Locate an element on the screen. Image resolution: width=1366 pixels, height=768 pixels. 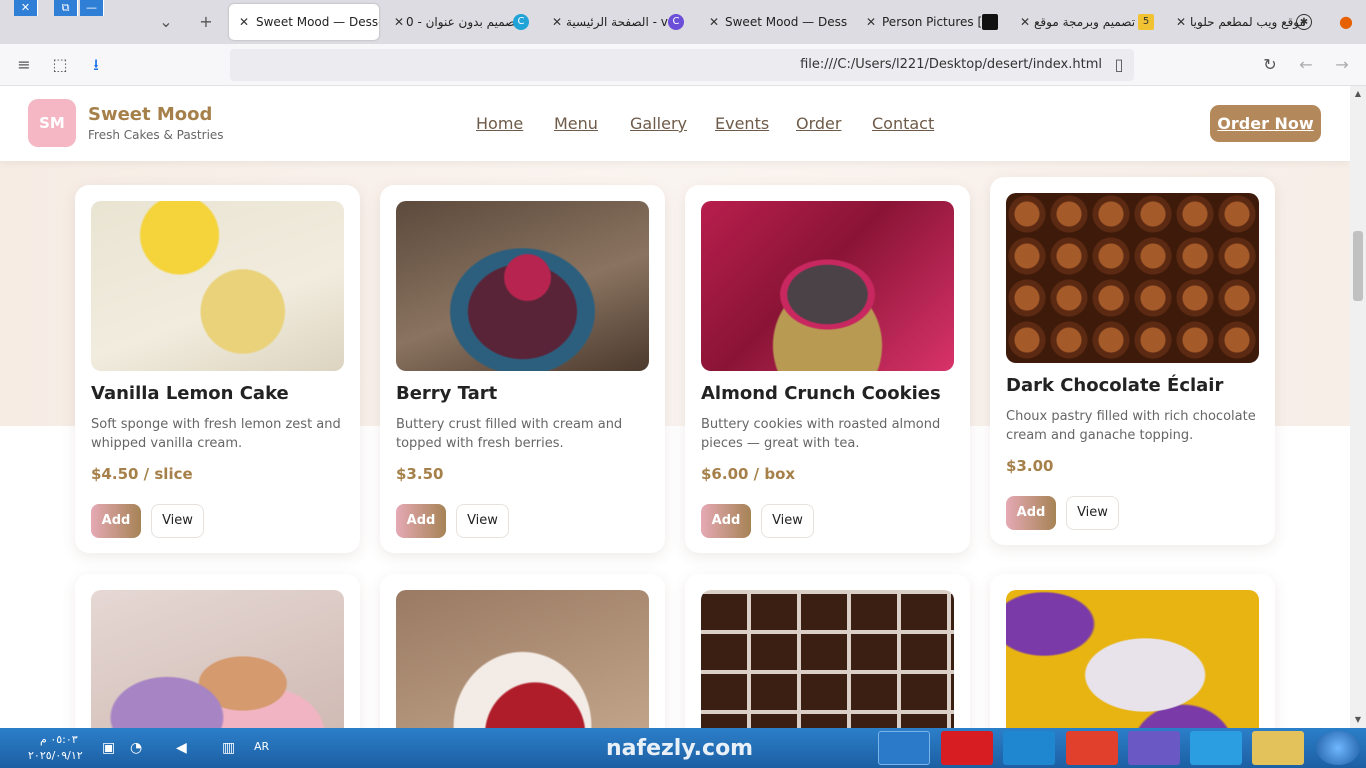
list-tabs-icon: ⌄ is located at coordinates (166, 22).